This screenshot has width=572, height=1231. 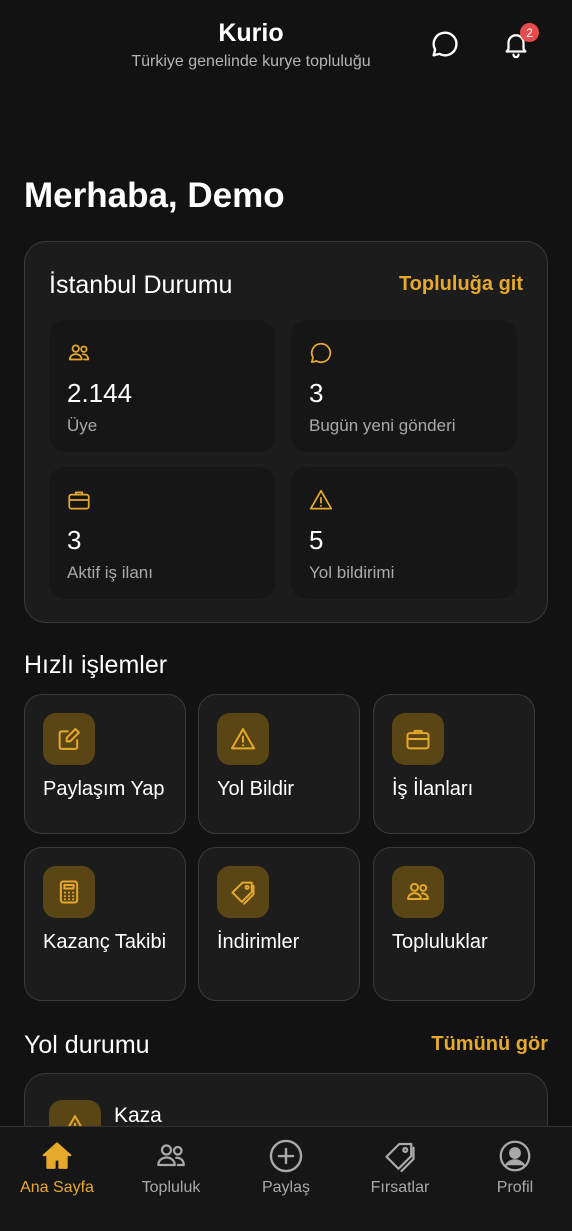 I want to click on stat-label: Aktif iş ilanı, so click(x=110, y=572).